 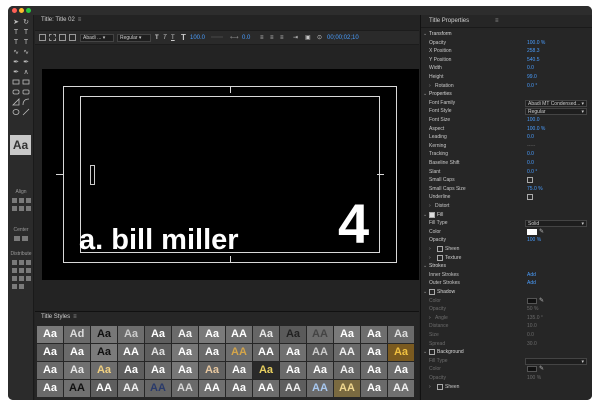 What do you see at coordinates (16, 62) in the screenshot?
I see `pen-tool-icon: ✒` at bounding box center [16, 62].